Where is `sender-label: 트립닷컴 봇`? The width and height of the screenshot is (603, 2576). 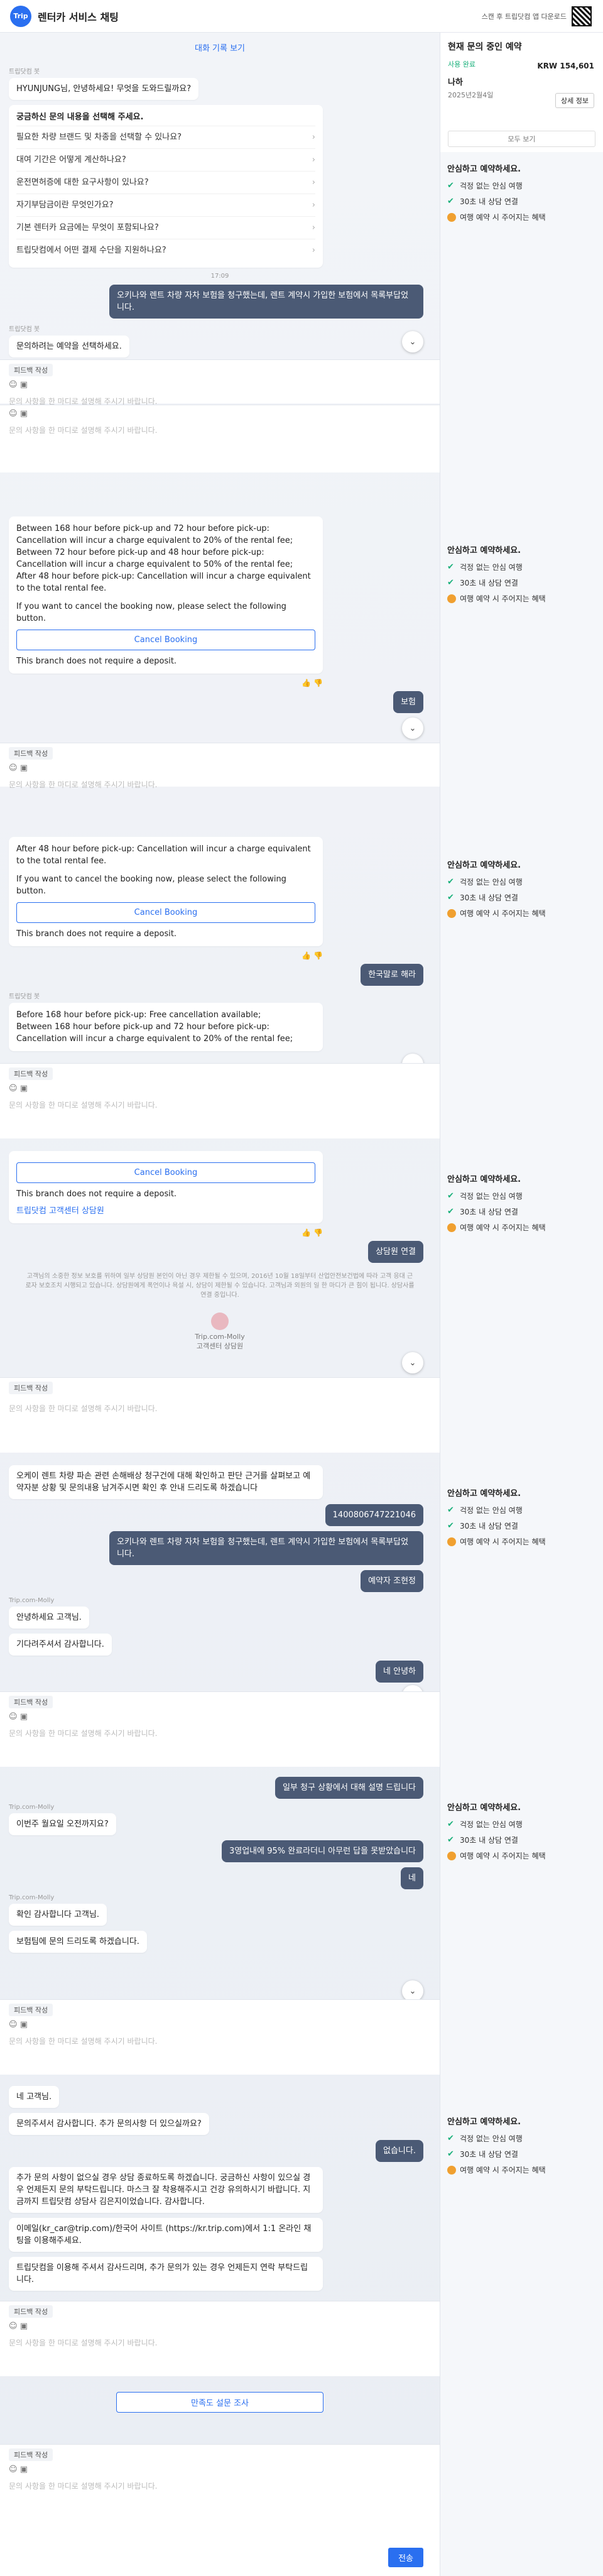
sender-label: 트립닷컴 봇 is located at coordinates (25, 330).